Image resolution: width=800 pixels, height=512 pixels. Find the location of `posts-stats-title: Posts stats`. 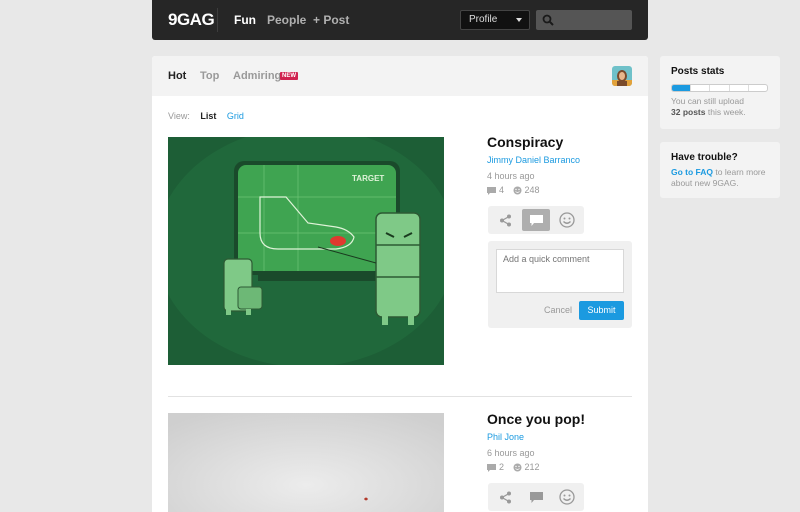

posts-stats-title: Posts stats is located at coordinates (698, 71).